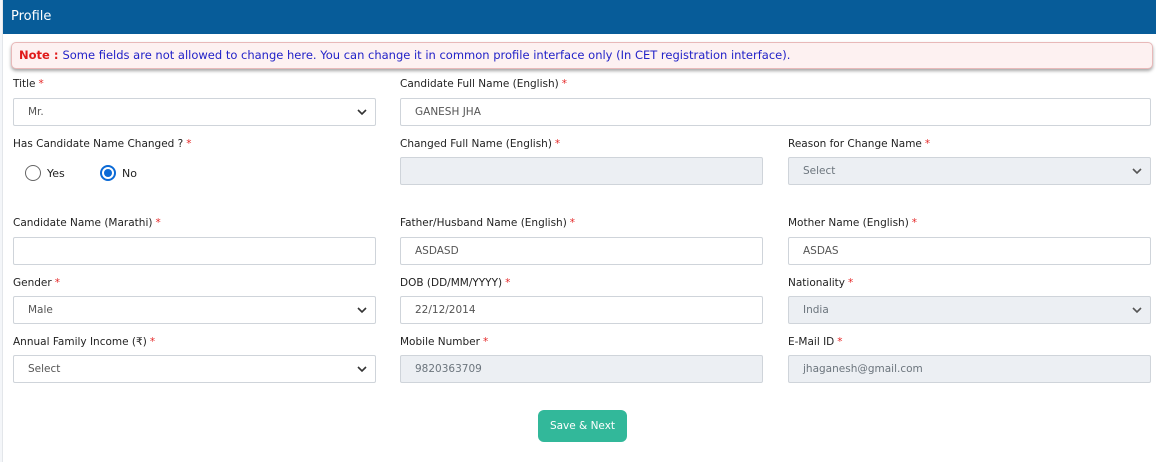 This screenshot has height=462, width=1156. I want to click on save-next-button: Save & Next, so click(582, 426).